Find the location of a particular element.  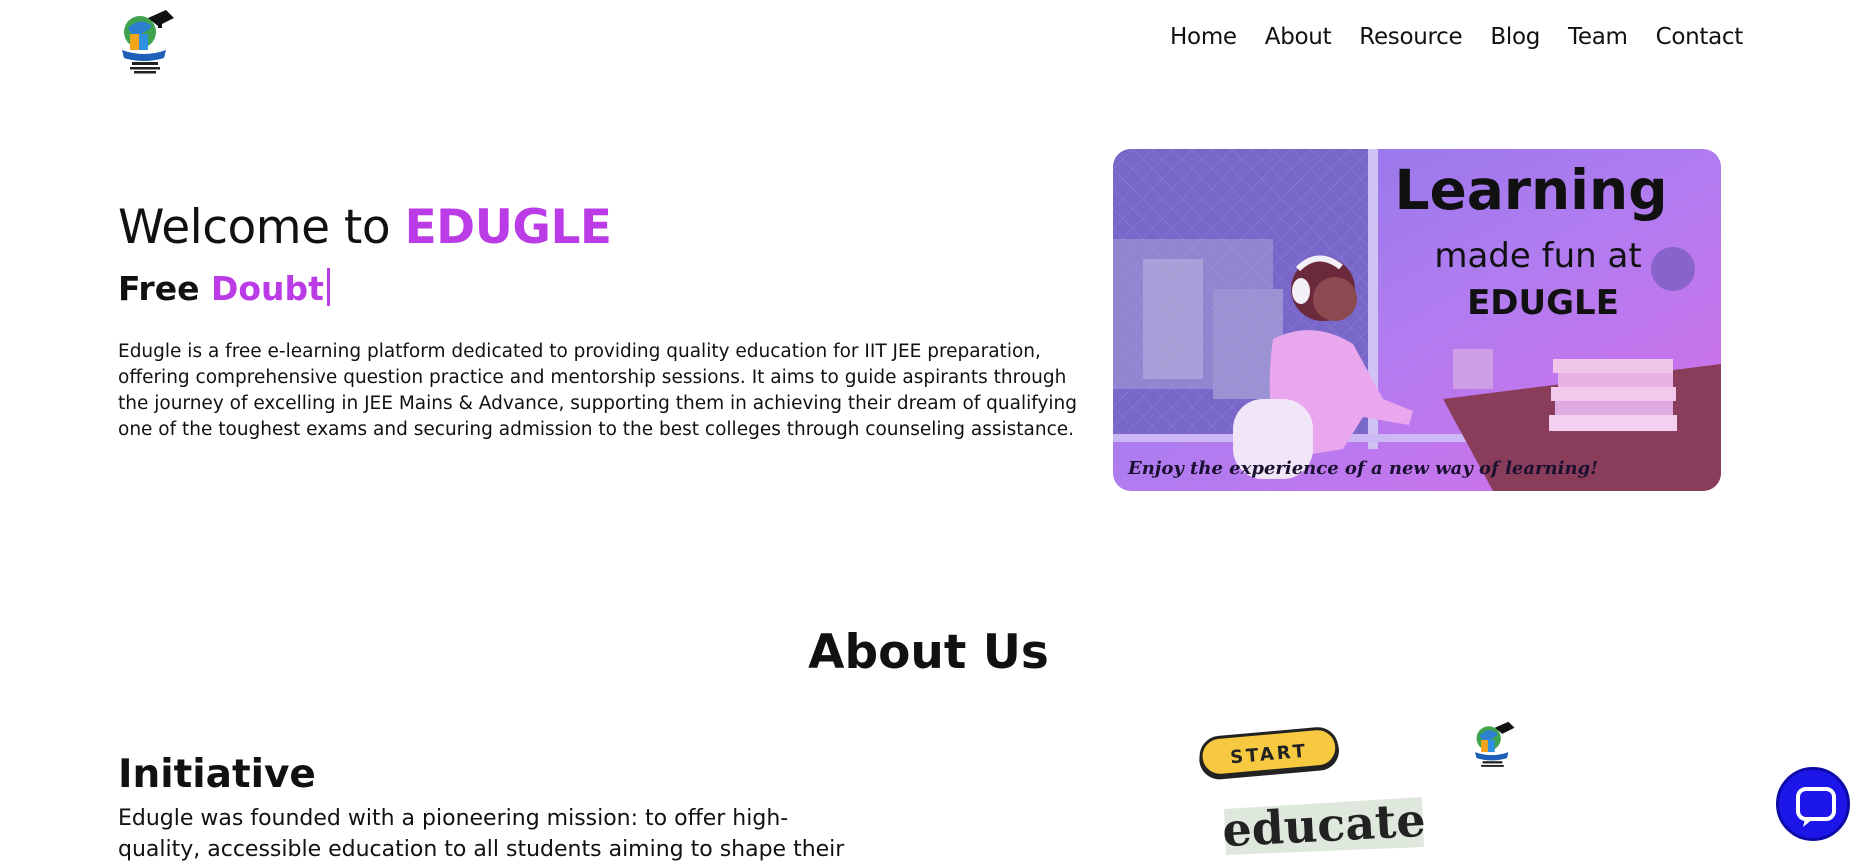

nav-links: Home About Resource Blog Team Contact is located at coordinates (1442, 37).